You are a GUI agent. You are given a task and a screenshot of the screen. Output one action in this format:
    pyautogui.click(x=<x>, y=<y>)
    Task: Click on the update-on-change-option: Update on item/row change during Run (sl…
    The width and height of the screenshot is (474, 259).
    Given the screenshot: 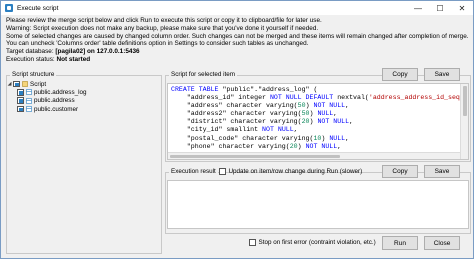 What is the action you would take?
    pyautogui.click(x=290, y=171)
    